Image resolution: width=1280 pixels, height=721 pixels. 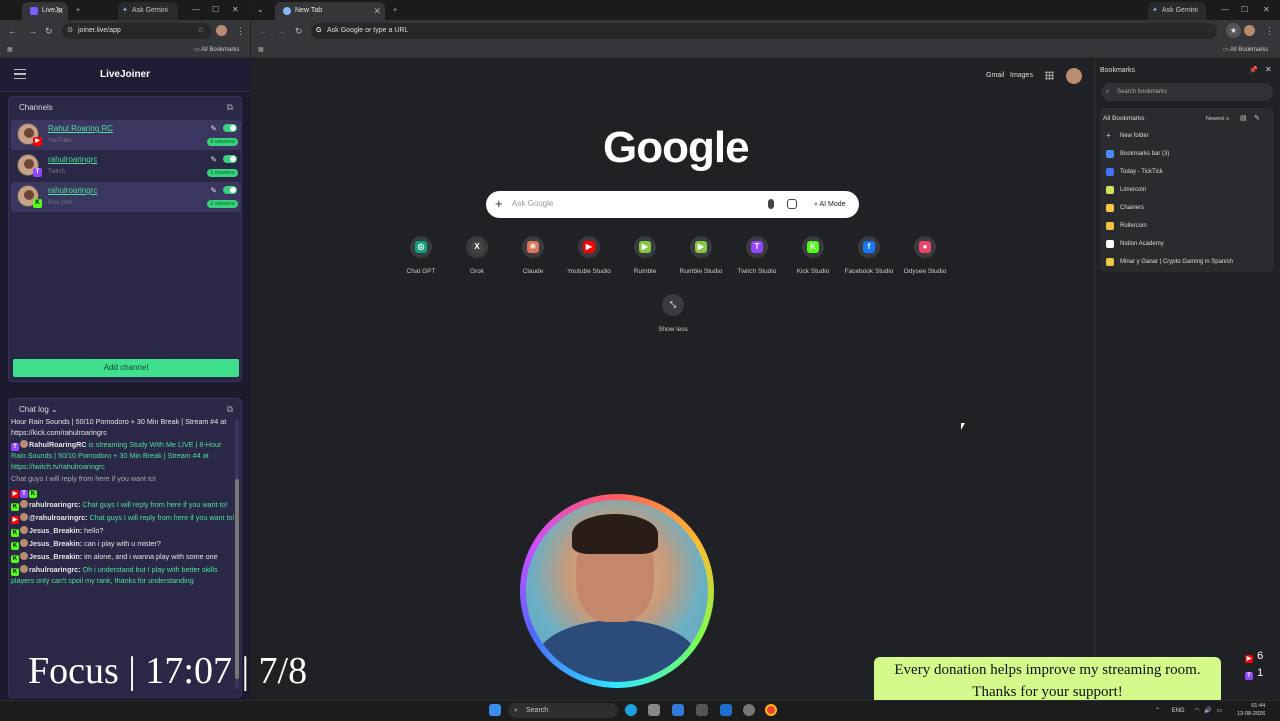 I want to click on chevron-up-icon: ⌃, so click(x=1157, y=711).